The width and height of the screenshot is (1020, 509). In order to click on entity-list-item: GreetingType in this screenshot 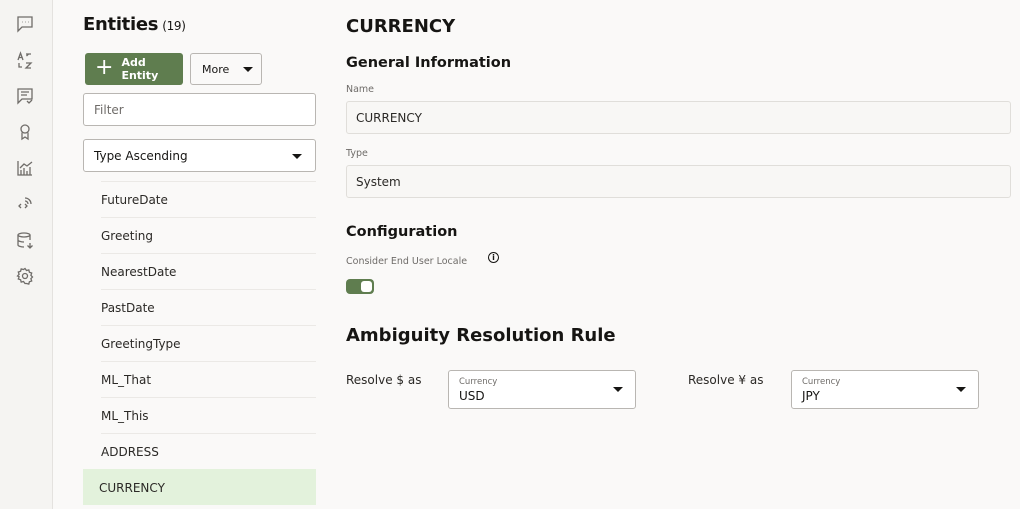, I will do `click(208, 343)`.